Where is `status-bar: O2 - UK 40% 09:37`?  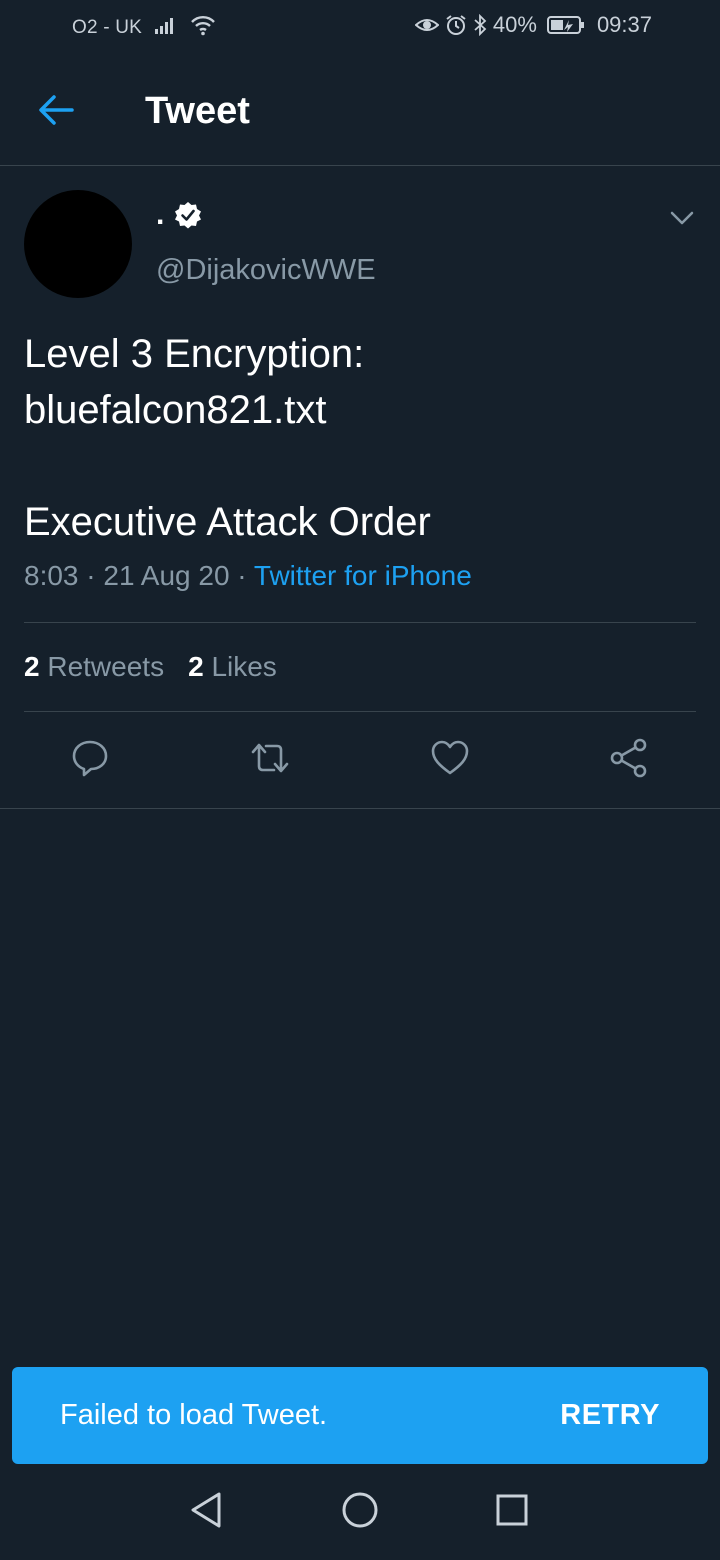
status-bar: O2 - UK 40% 09:37 is located at coordinates (360, 28).